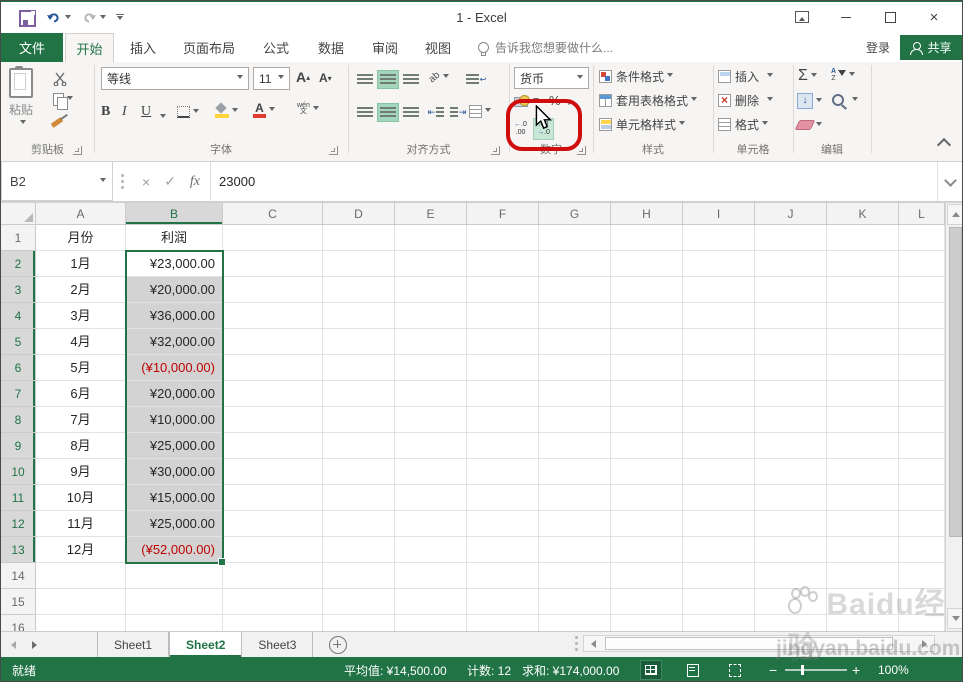 The image size is (963, 682). I want to click on cell-H10, so click(647, 472).